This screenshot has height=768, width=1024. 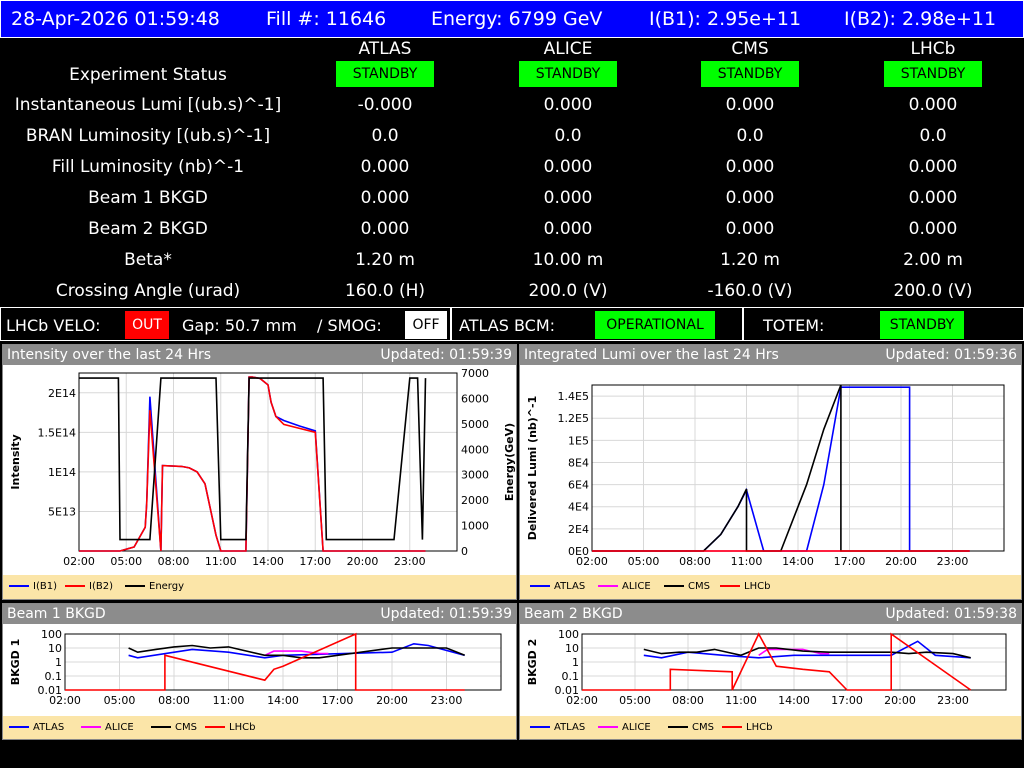 I want to click on intensity-panel-title: Intensity over the last 24 Hrs, so click(x=109, y=355).